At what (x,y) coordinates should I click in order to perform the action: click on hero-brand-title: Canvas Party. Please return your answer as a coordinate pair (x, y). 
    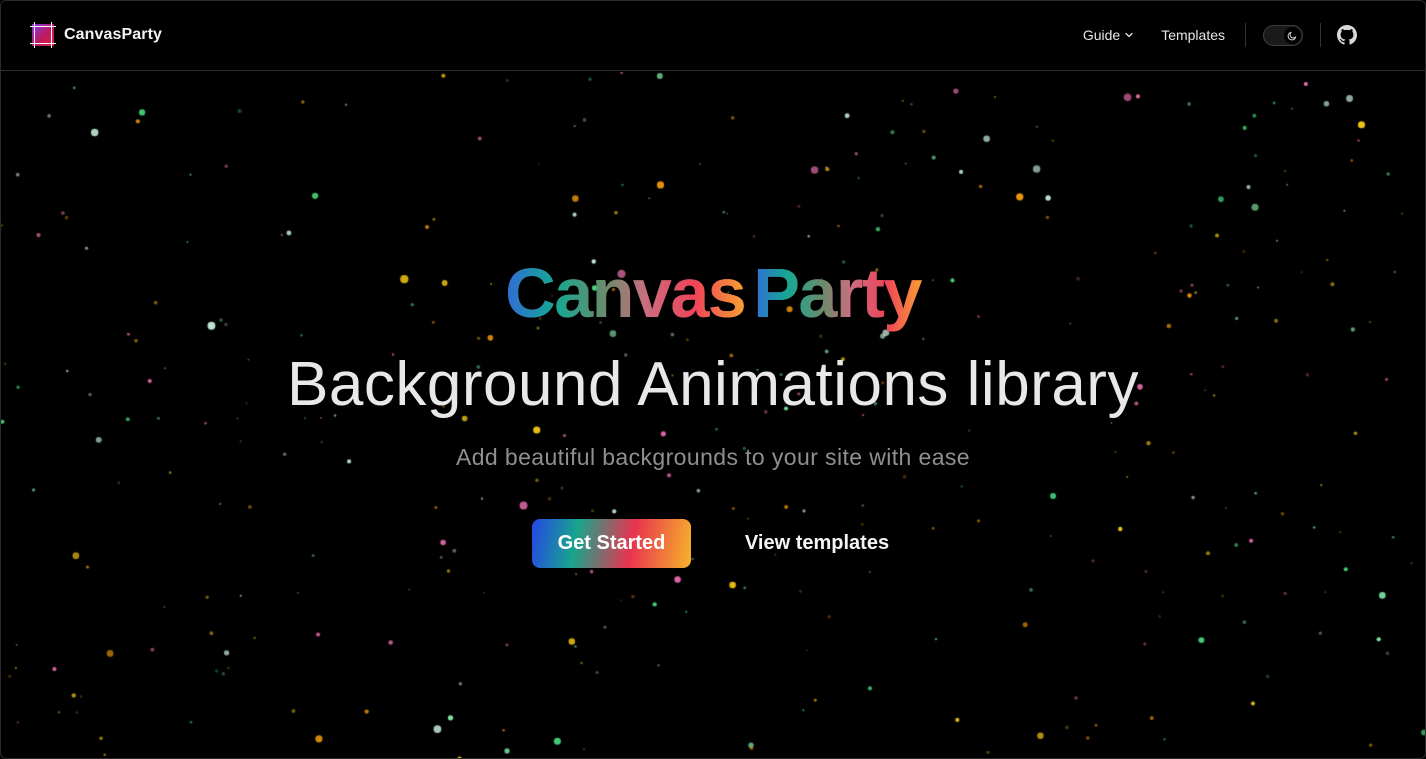
    Looking at the image, I should click on (713, 293).